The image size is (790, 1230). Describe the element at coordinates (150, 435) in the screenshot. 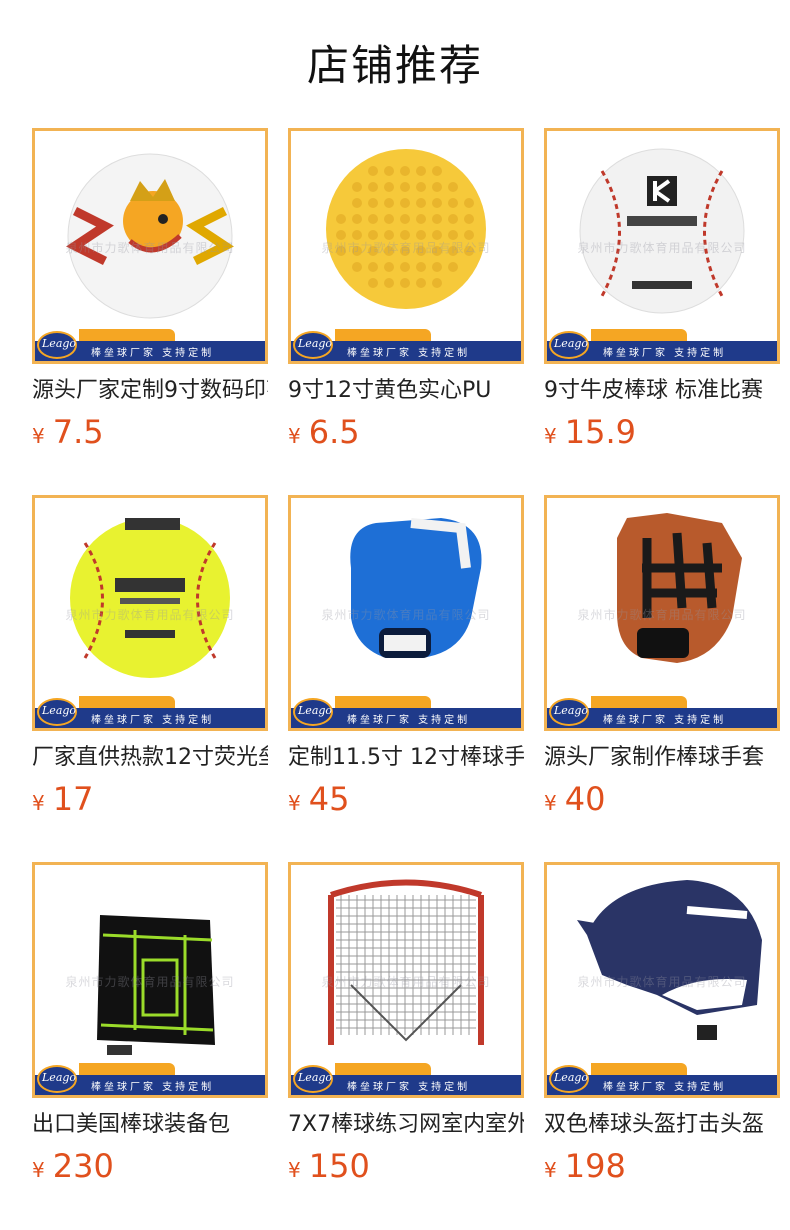

I see `product-price: ¥7.5` at that location.